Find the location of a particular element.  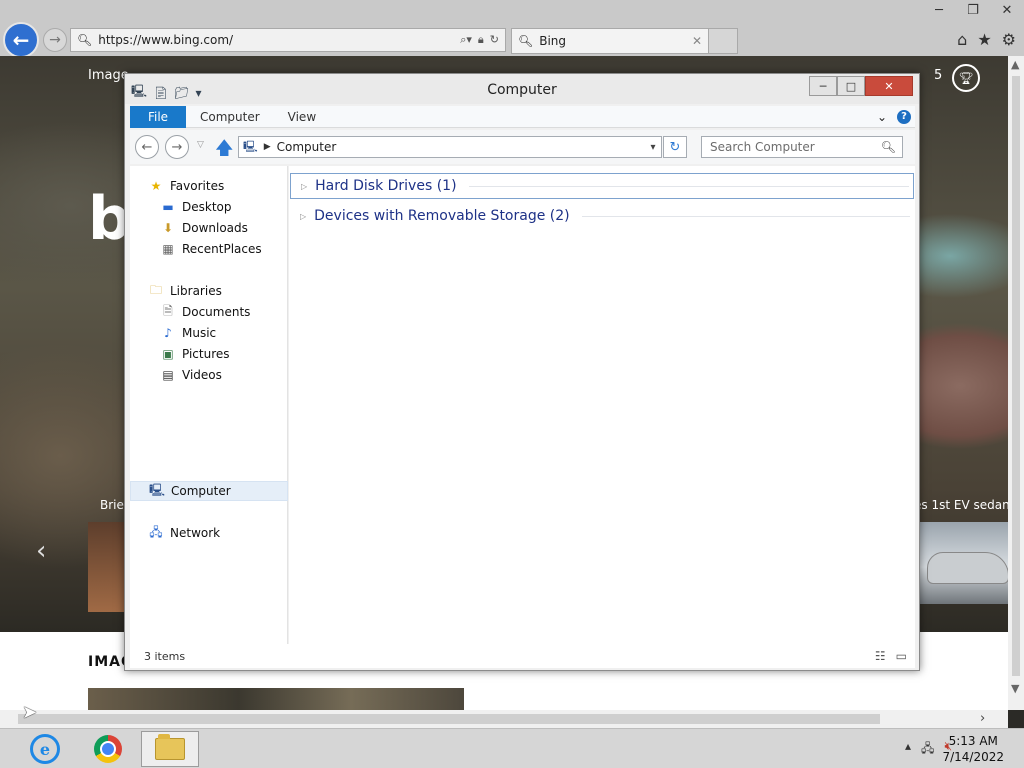

nav-libraries: 🗀︎ Libraries is located at coordinates (209, 291).